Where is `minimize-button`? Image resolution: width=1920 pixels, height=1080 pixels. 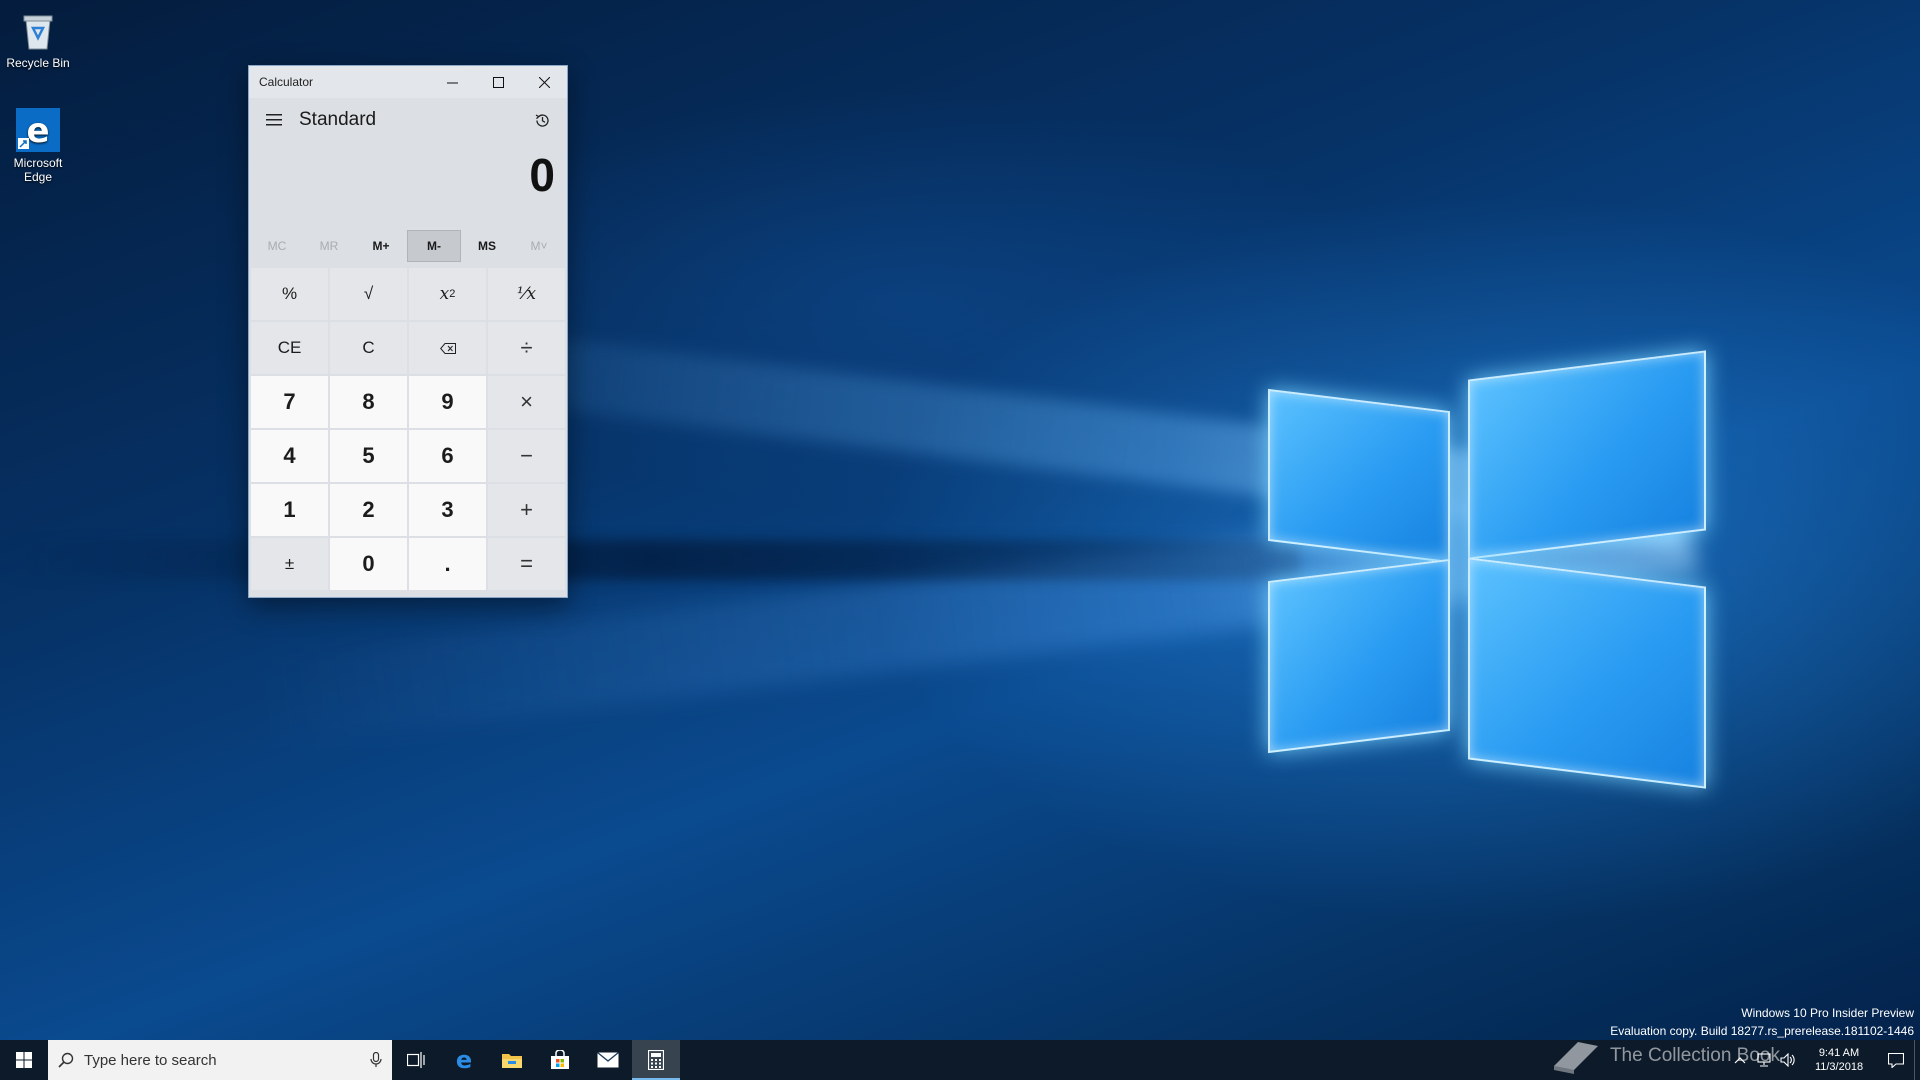 minimize-button is located at coordinates (452, 82).